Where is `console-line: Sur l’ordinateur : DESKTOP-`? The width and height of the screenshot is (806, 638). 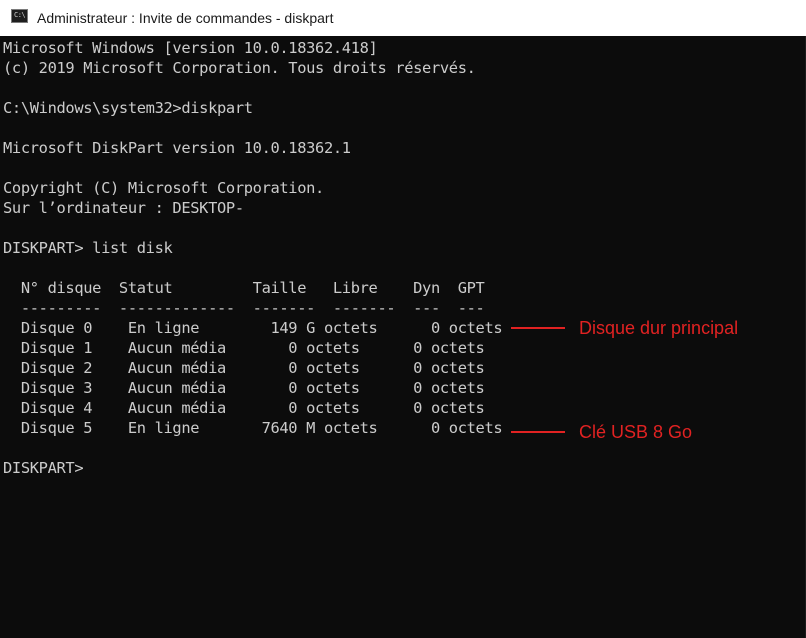
console-line: Sur l’ordinateur : DESKTOP- is located at coordinates (123, 208).